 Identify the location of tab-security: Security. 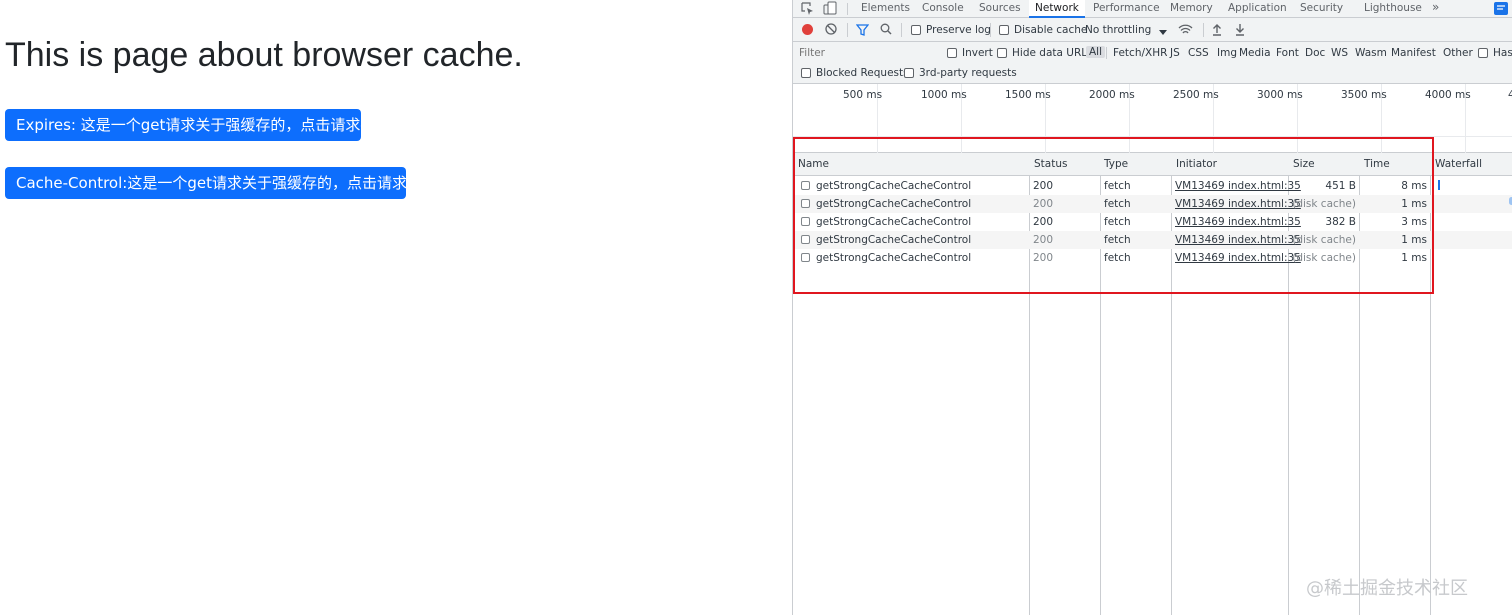
(1321, 9).